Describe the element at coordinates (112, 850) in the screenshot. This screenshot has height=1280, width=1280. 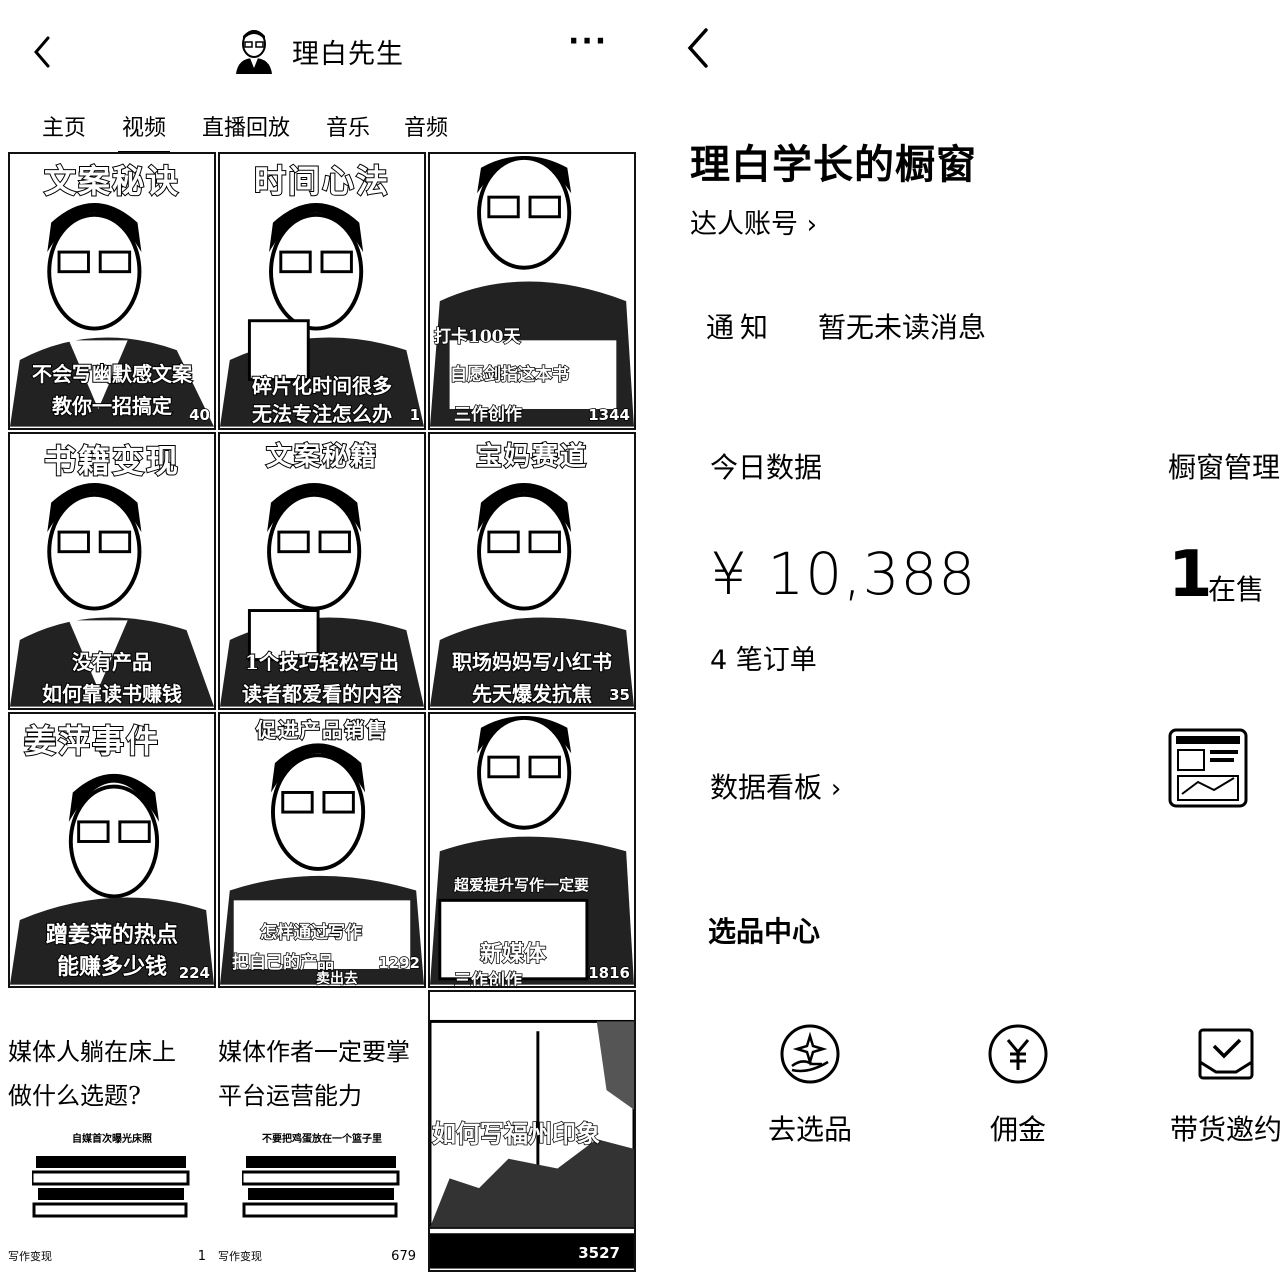
I see `video-tile: 姜萍事件 蹭姜萍的热点 能赚多少钱 224` at that location.